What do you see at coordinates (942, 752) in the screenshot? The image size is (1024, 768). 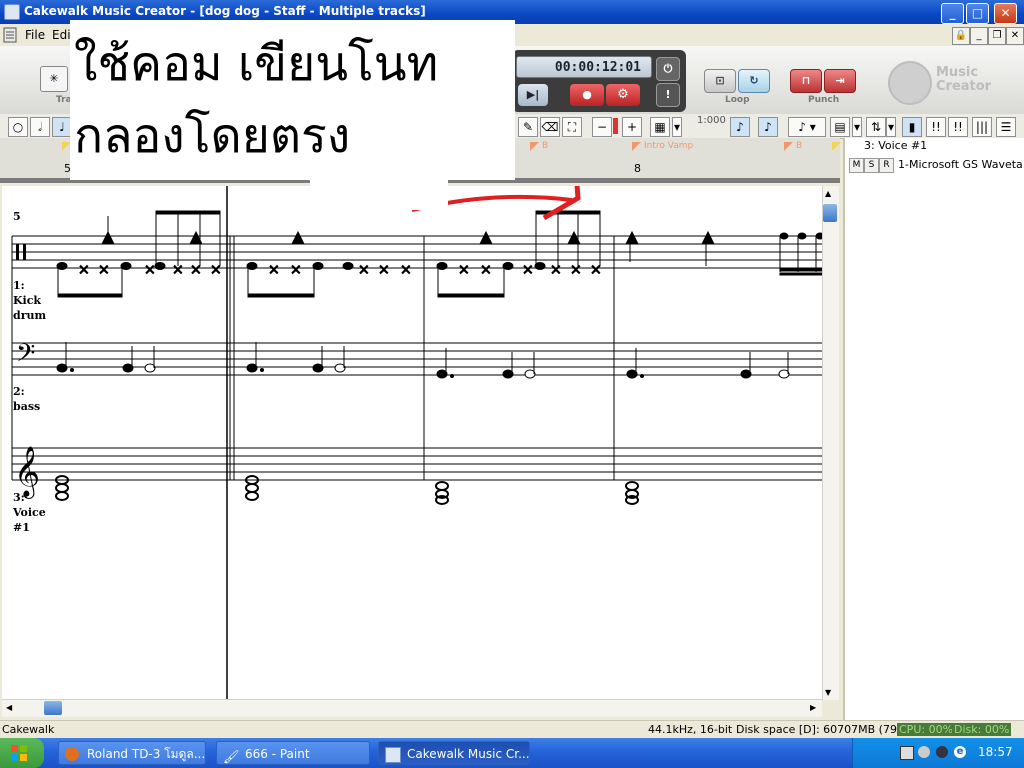 I see `tray-network-icon` at bounding box center [942, 752].